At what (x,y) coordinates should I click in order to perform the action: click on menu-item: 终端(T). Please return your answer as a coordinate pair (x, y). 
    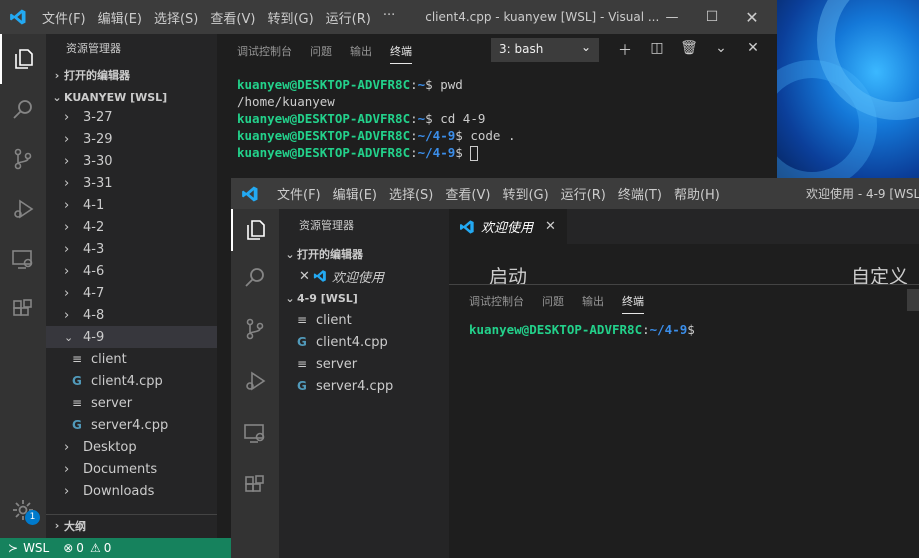
    Looking at the image, I should click on (640, 193).